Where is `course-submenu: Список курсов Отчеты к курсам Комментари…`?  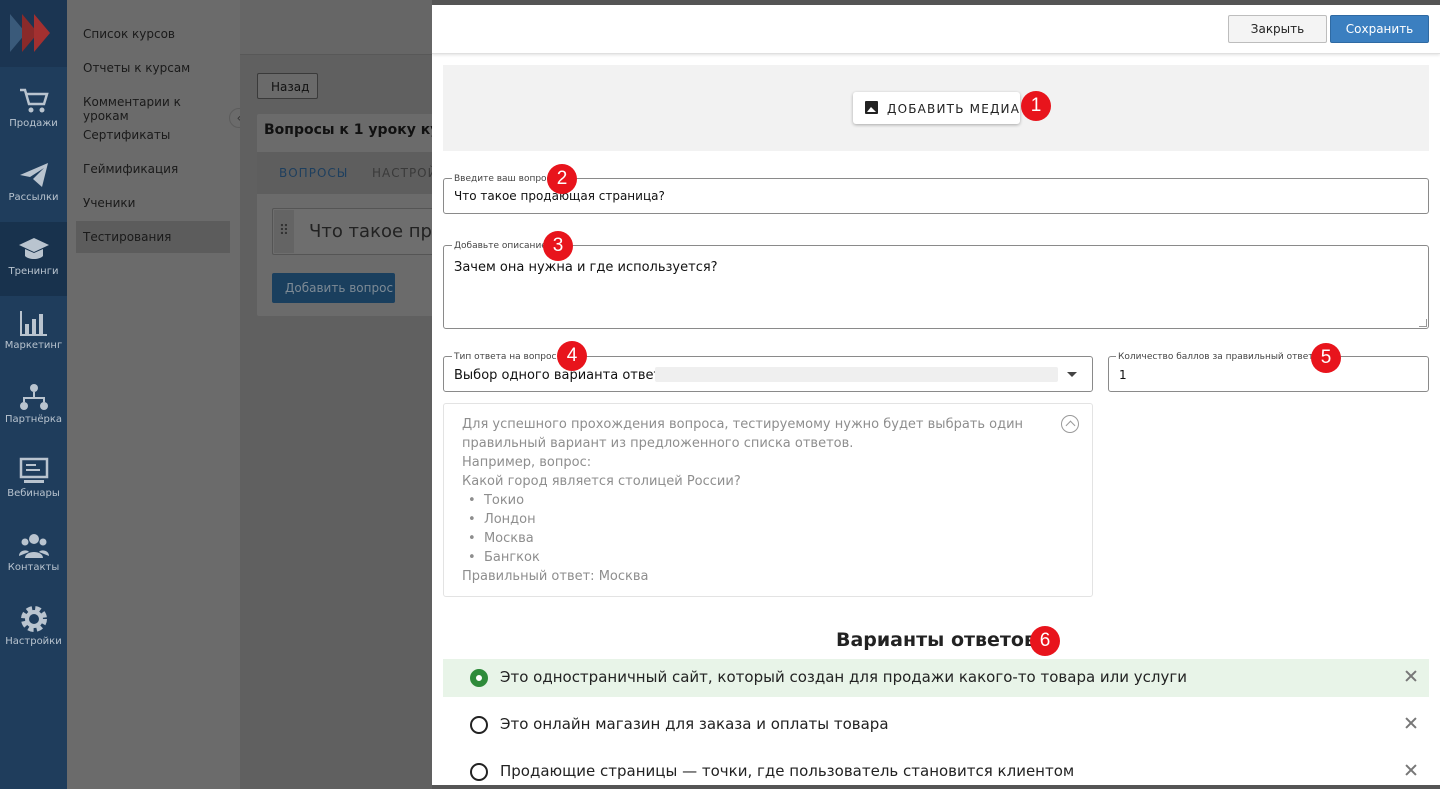
course-submenu: Список курсов Отчеты к курсам Комментари… is located at coordinates (153, 394).